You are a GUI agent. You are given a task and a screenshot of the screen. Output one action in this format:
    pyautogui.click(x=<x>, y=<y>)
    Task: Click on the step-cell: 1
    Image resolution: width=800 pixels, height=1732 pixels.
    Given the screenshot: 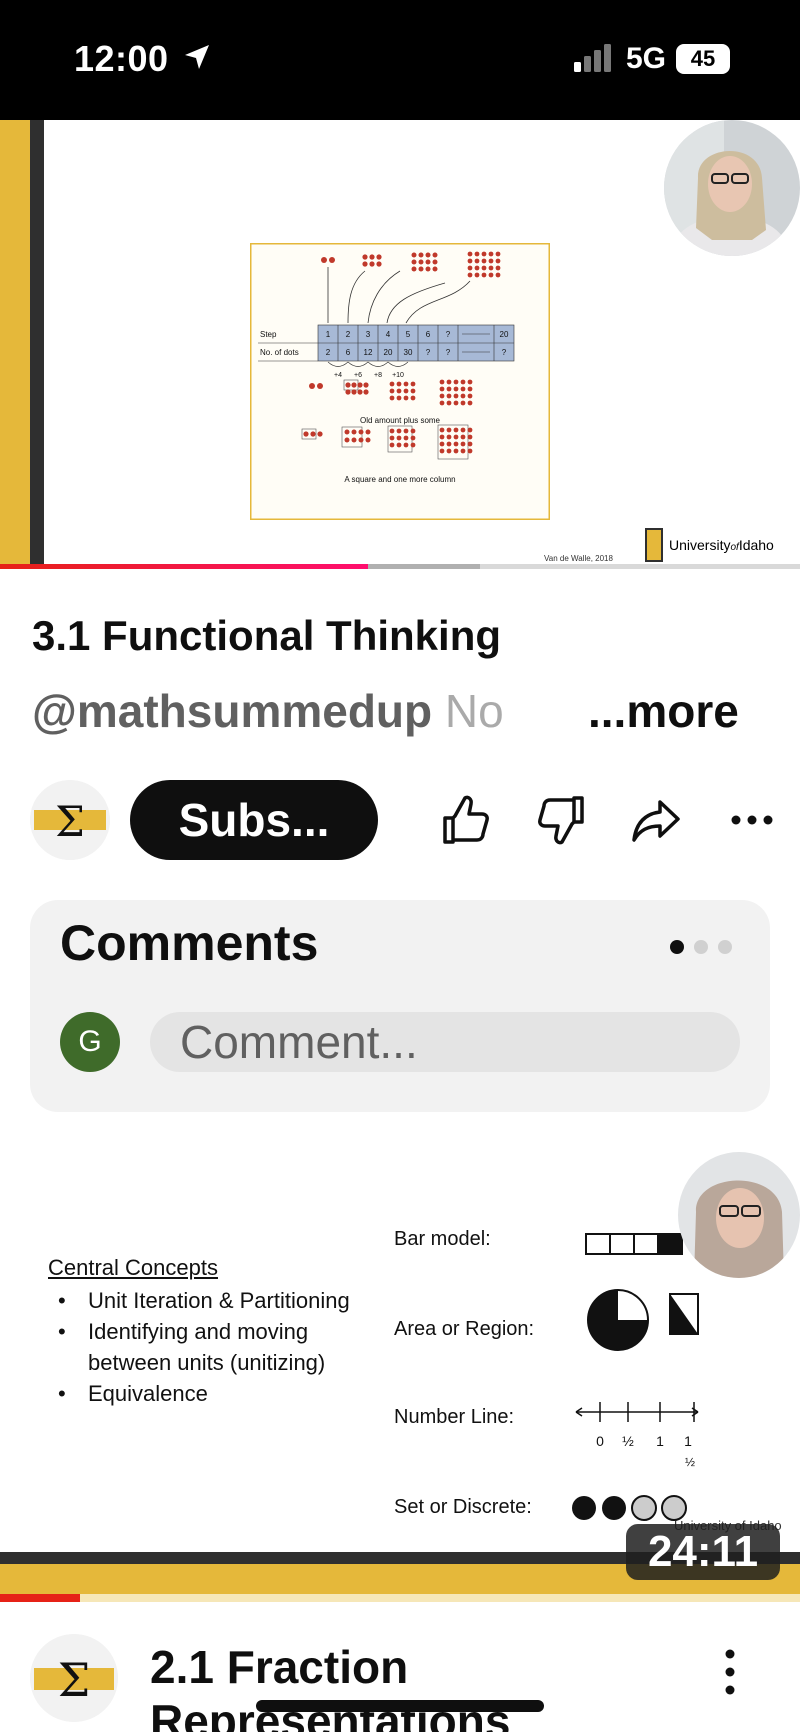 What is the action you would take?
    pyautogui.click(x=328, y=334)
    